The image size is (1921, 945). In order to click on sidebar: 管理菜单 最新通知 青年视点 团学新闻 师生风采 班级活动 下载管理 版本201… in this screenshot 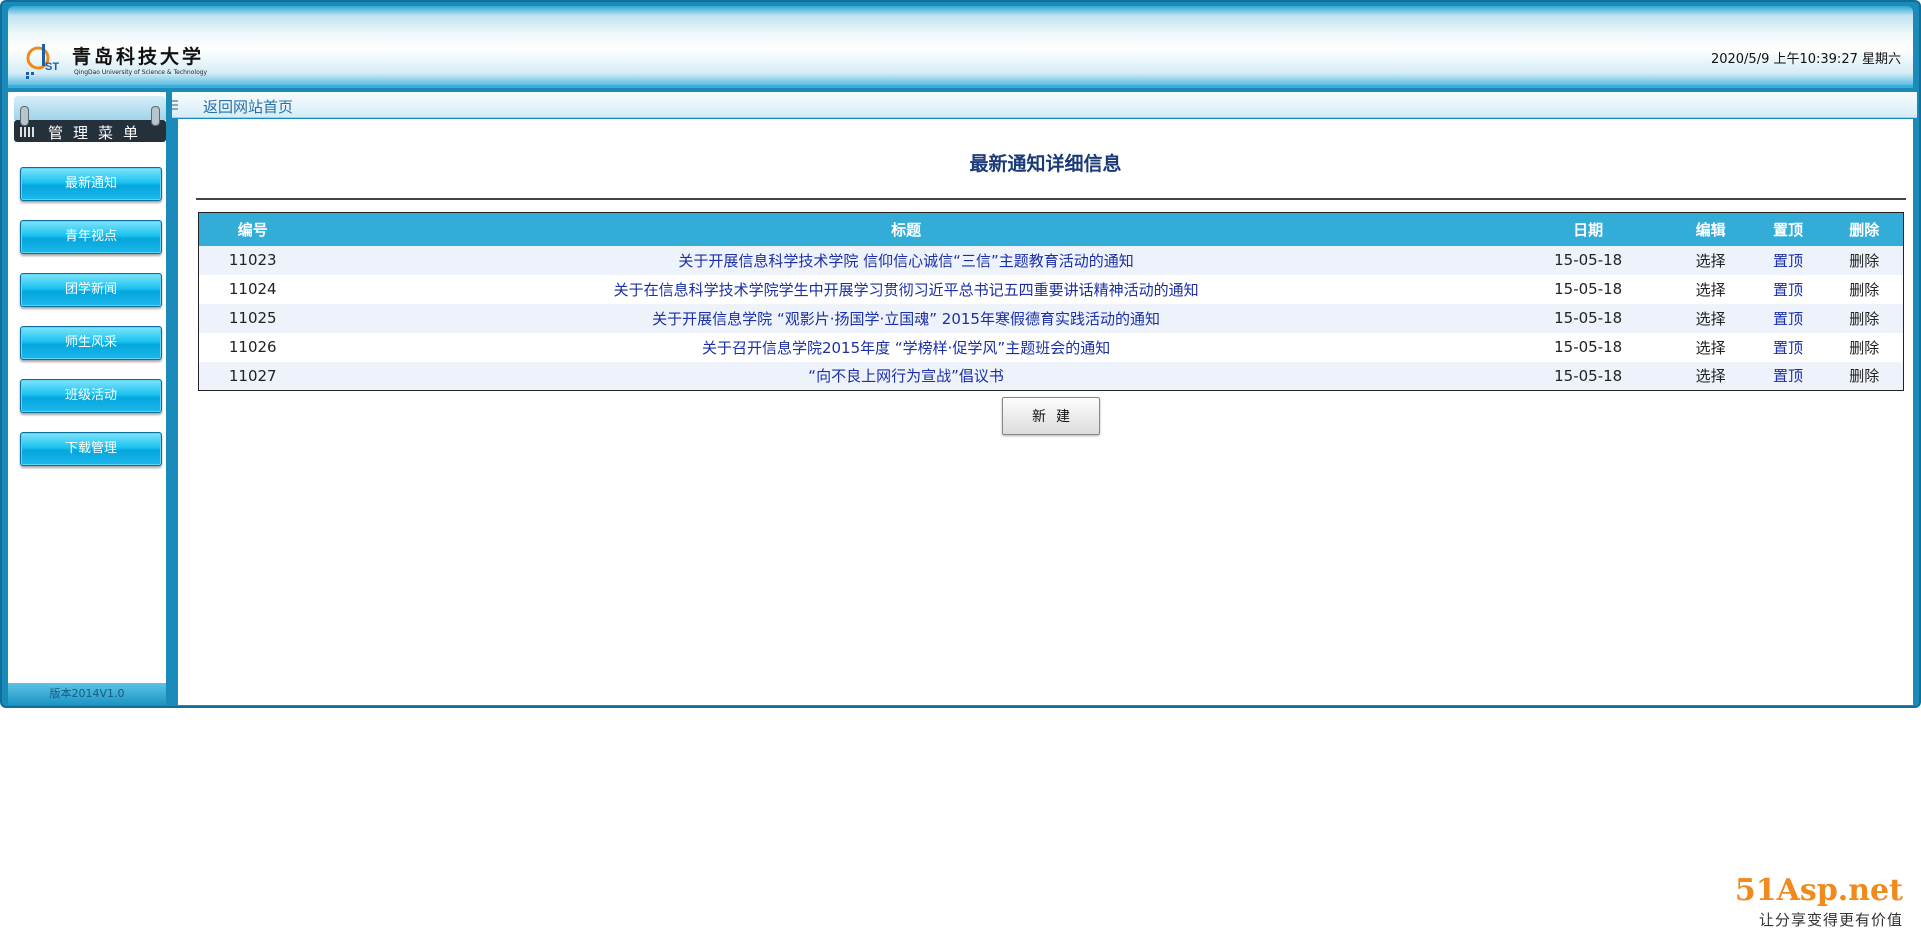, I will do `click(90, 398)`.